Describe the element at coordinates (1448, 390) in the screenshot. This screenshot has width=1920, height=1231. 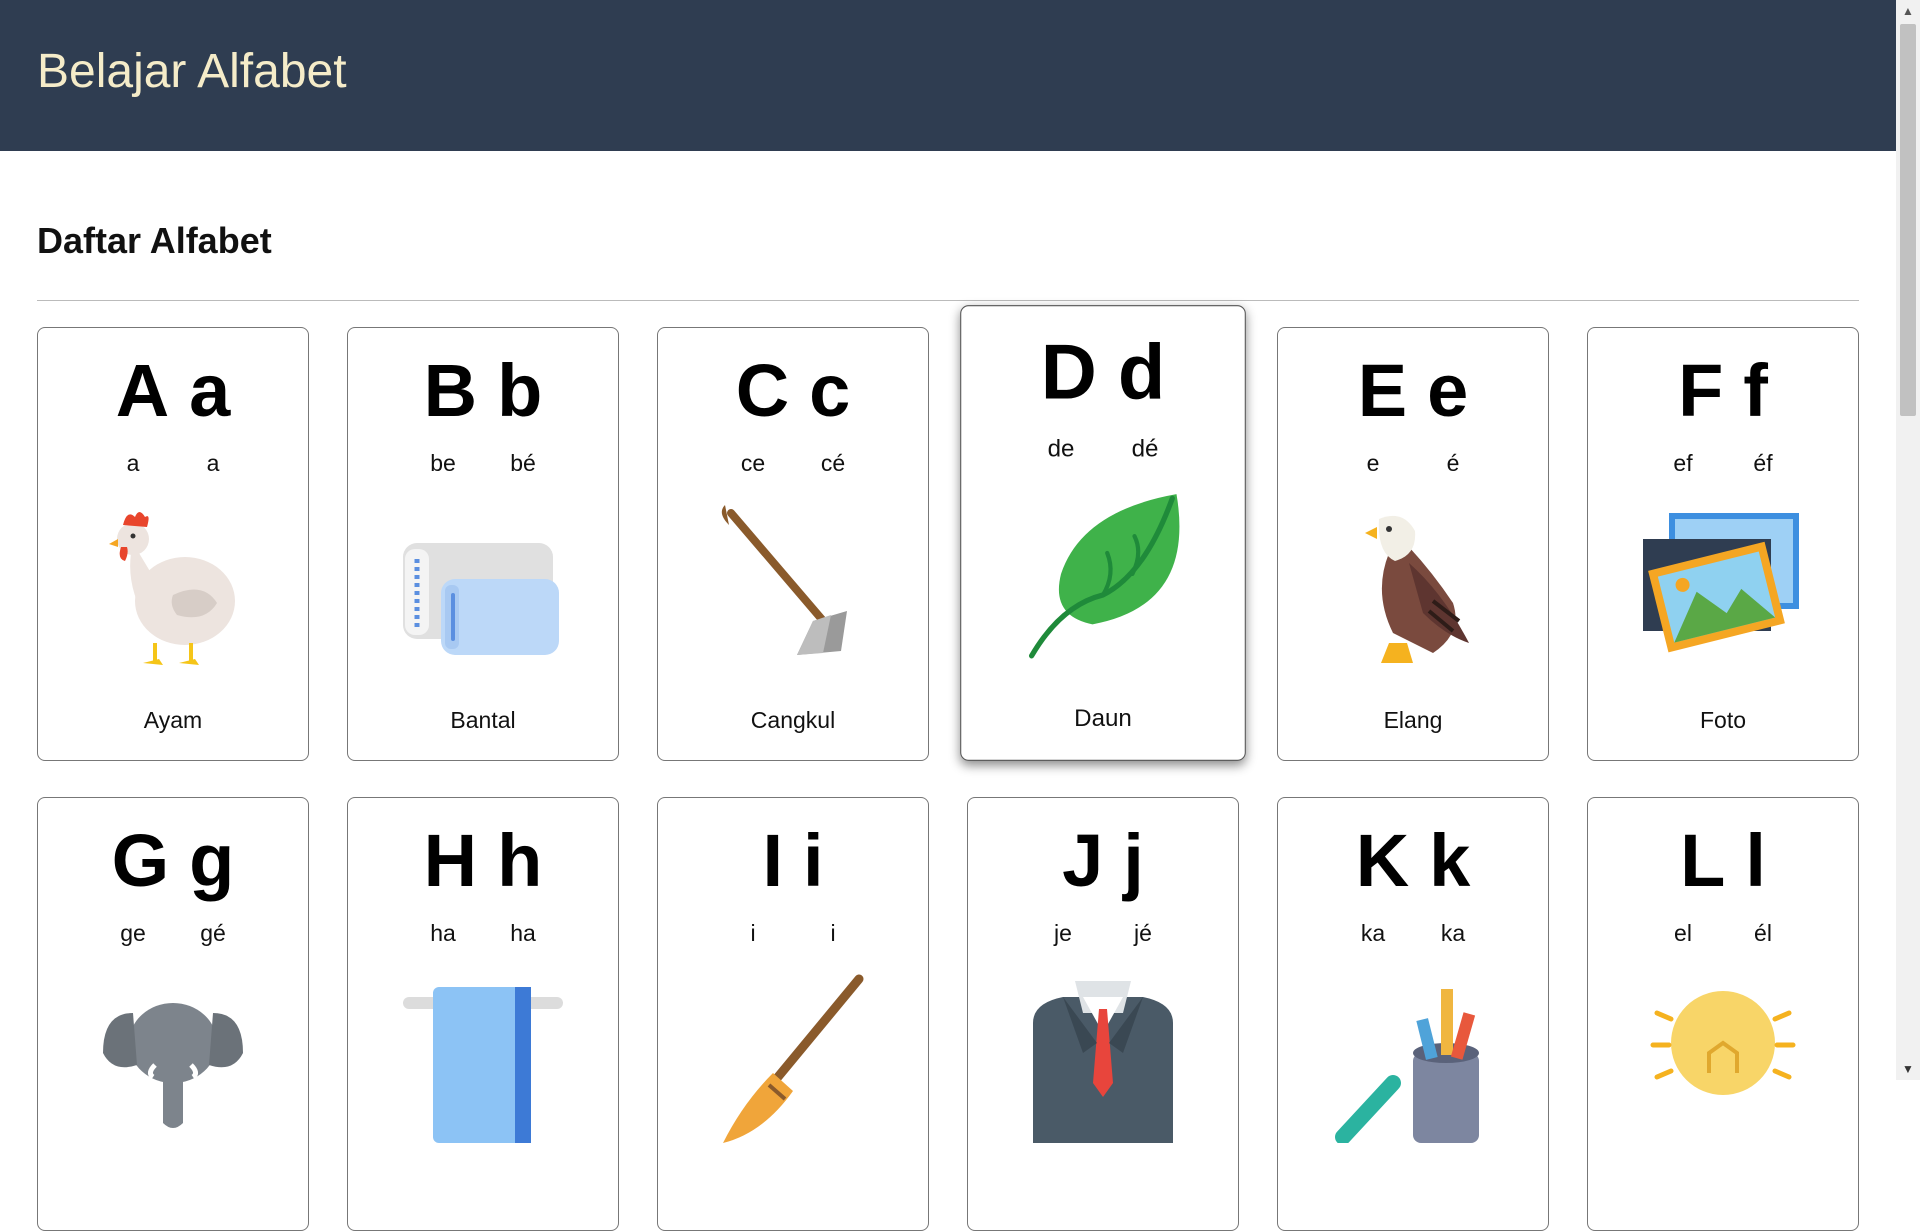
I see `lowercase-letter: e` at that location.